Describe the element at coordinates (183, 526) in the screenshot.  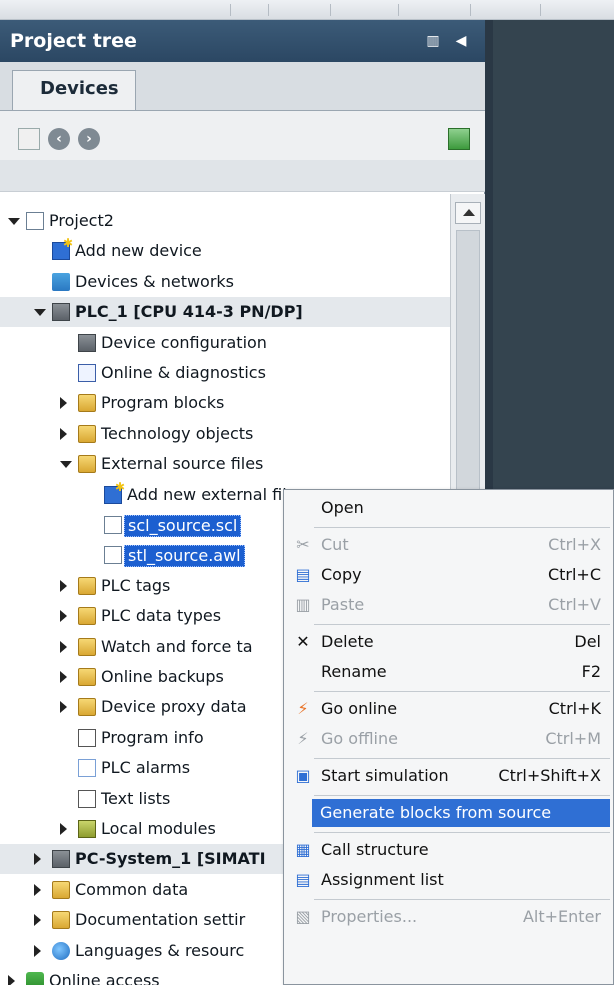
I see `tree-item-label: scl_source.scl` at that location.